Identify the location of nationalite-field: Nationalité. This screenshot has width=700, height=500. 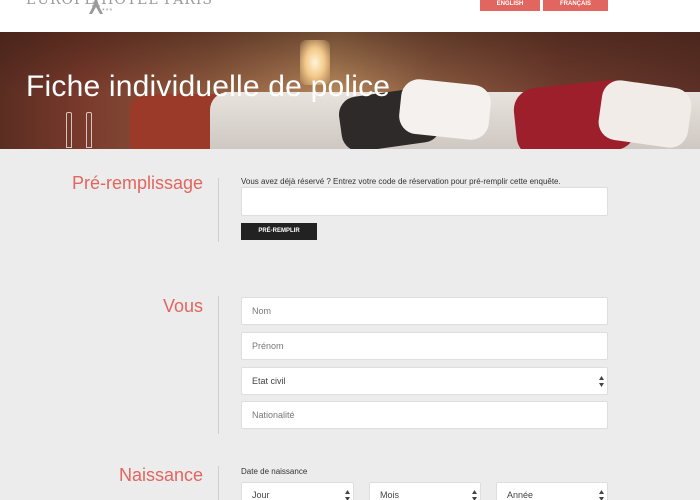
(424, 415).